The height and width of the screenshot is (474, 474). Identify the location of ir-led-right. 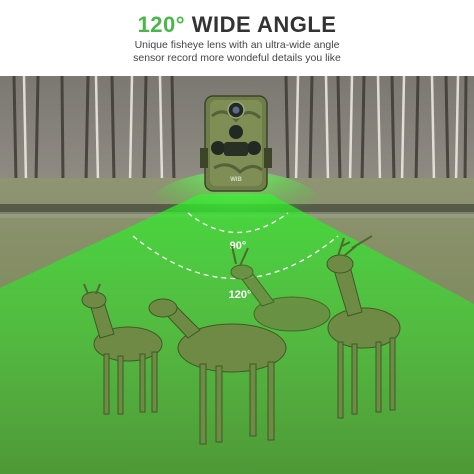
(254, 148).